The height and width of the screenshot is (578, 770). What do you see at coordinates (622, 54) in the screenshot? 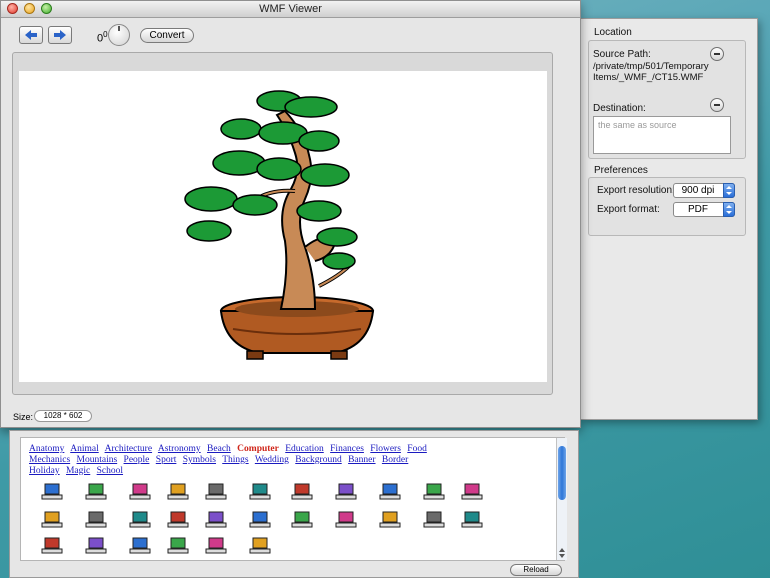
I see `source-path-label: Source Path:` at bounding box center [622, 54].